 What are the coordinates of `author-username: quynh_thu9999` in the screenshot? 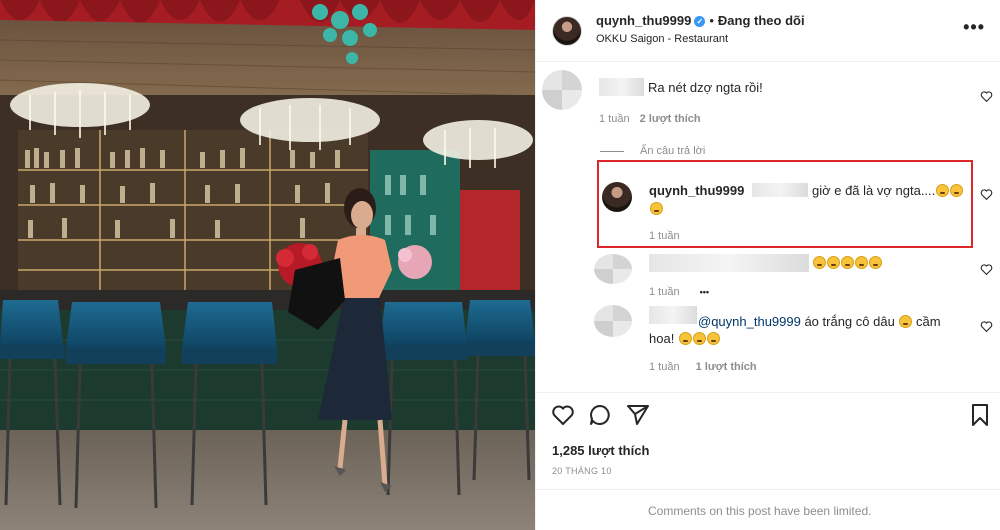 It's located at (643, 20).